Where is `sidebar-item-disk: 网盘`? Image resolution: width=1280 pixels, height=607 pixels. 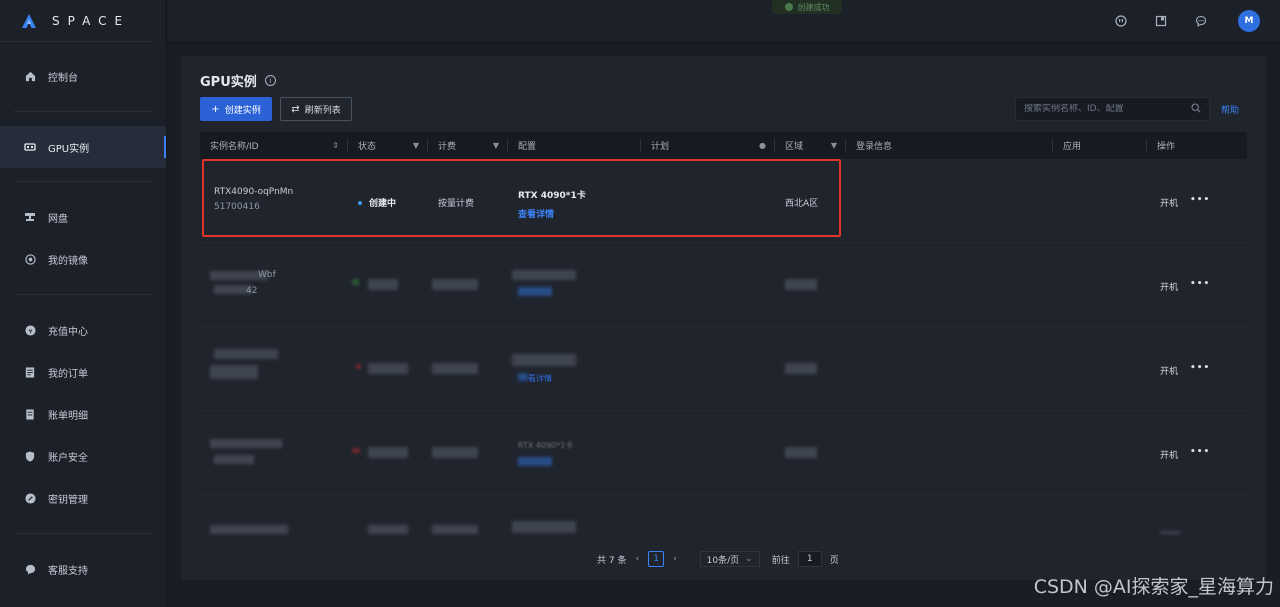 sidebar-item-disk: 网盘 is located at coordinates (83, 217).